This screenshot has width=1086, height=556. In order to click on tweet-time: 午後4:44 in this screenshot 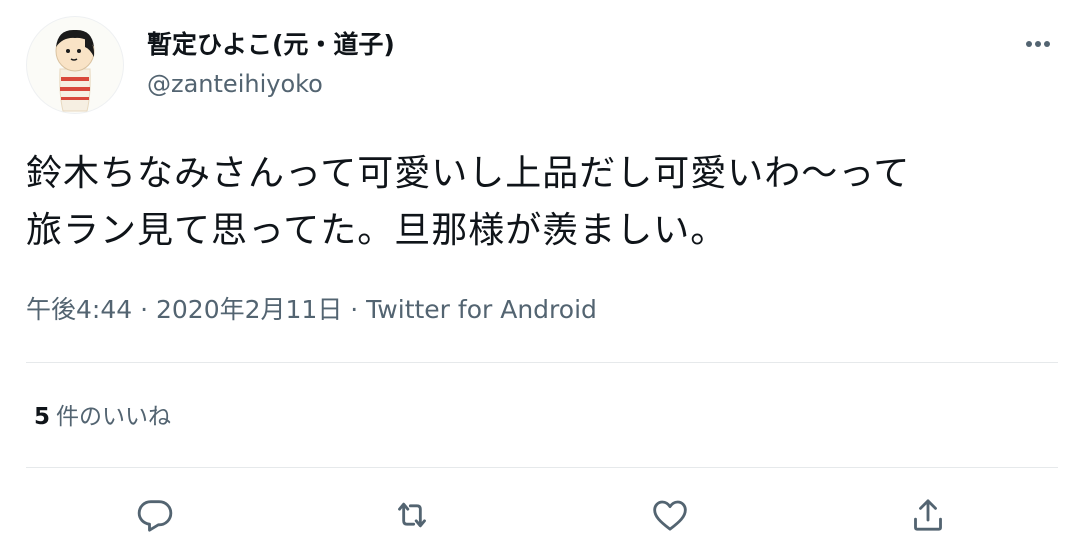, I will do `click(79, 309)`.